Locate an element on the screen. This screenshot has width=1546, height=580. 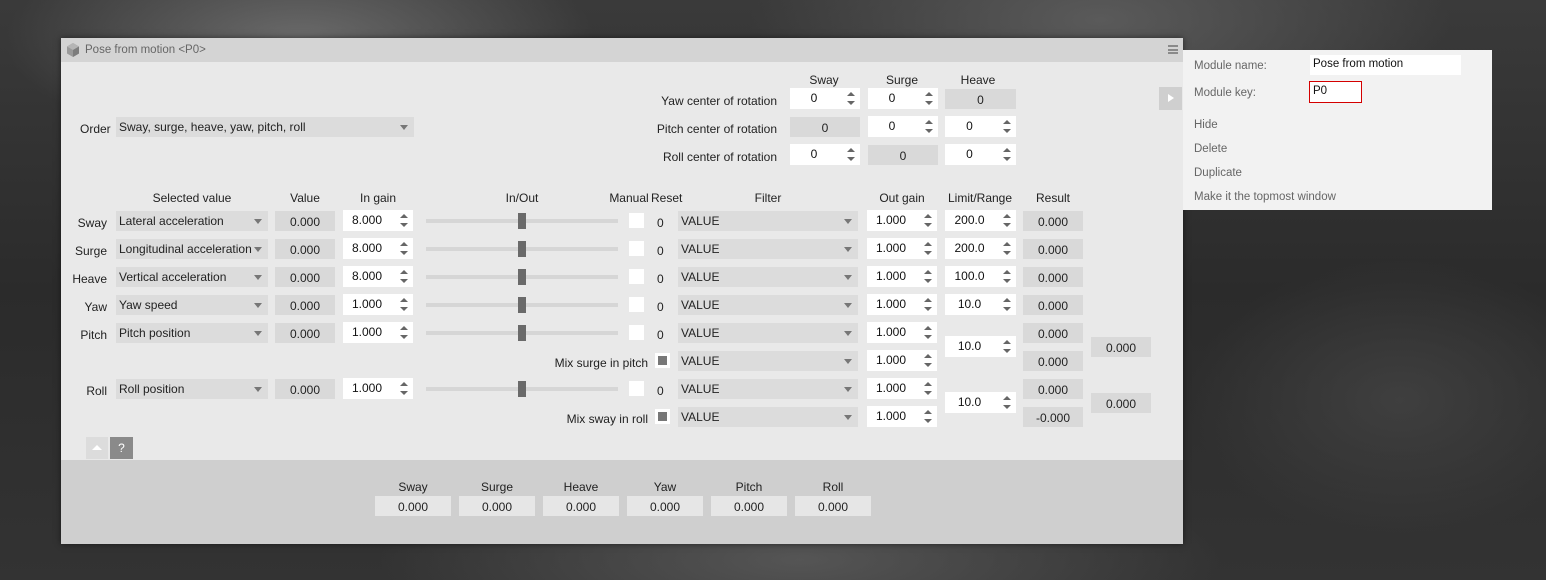
roll-limit-stepper: 10.0 is located at coordinates (980, 402).